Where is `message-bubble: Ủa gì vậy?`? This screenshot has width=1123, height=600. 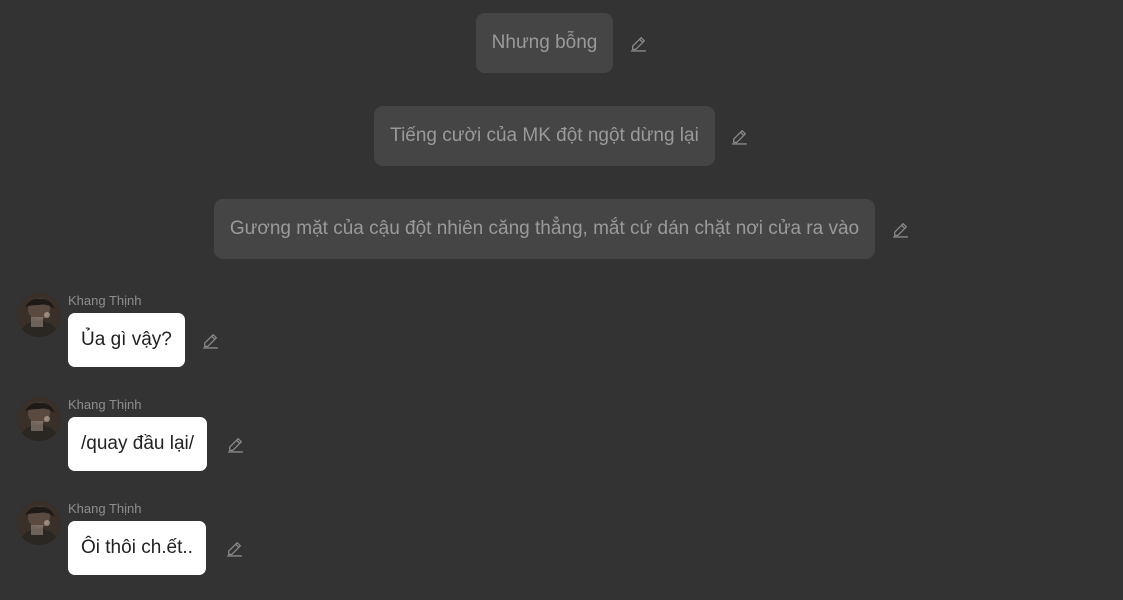 message-bubble: Ủa gì vậy? is located at coordinates (126, 340).